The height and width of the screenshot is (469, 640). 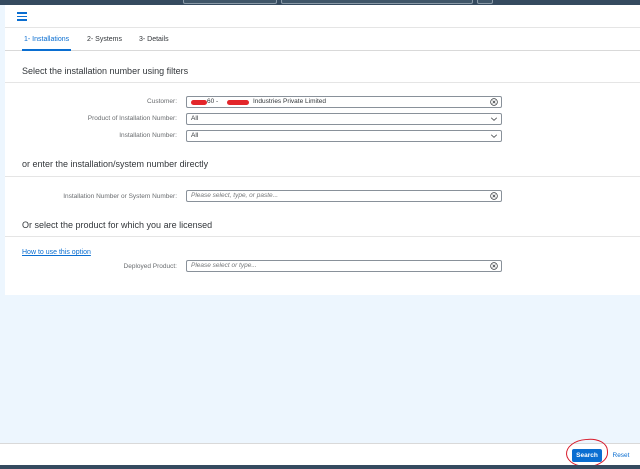 What do you see at coordinates (120, 196) in the screenshot?
I see `installation-or-system-number-label: Installation Number or System Number:` at bounding box center [120, 196].